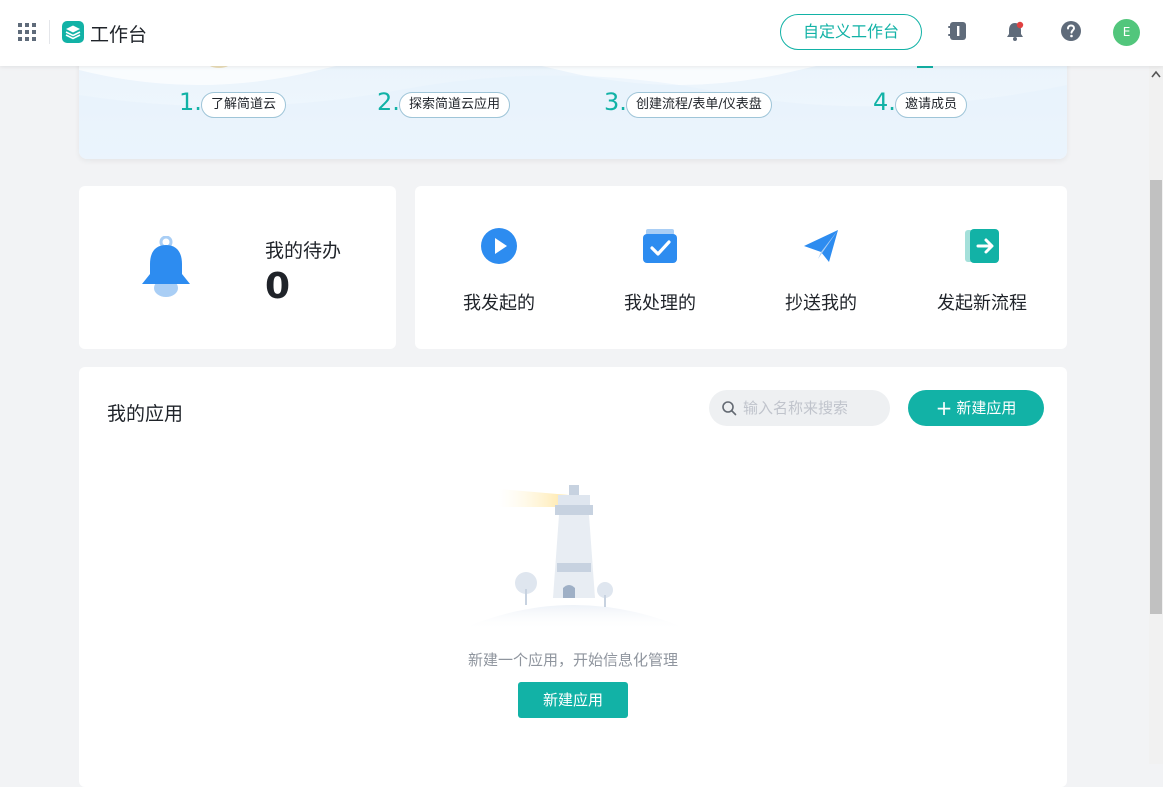 This screenshot has width=1163, height=787. What do you see at coordinates (818, 267) in the screenshot?
I see `cc-to-me-shortcut: 抄送我的` at bounding box center [818, 267].